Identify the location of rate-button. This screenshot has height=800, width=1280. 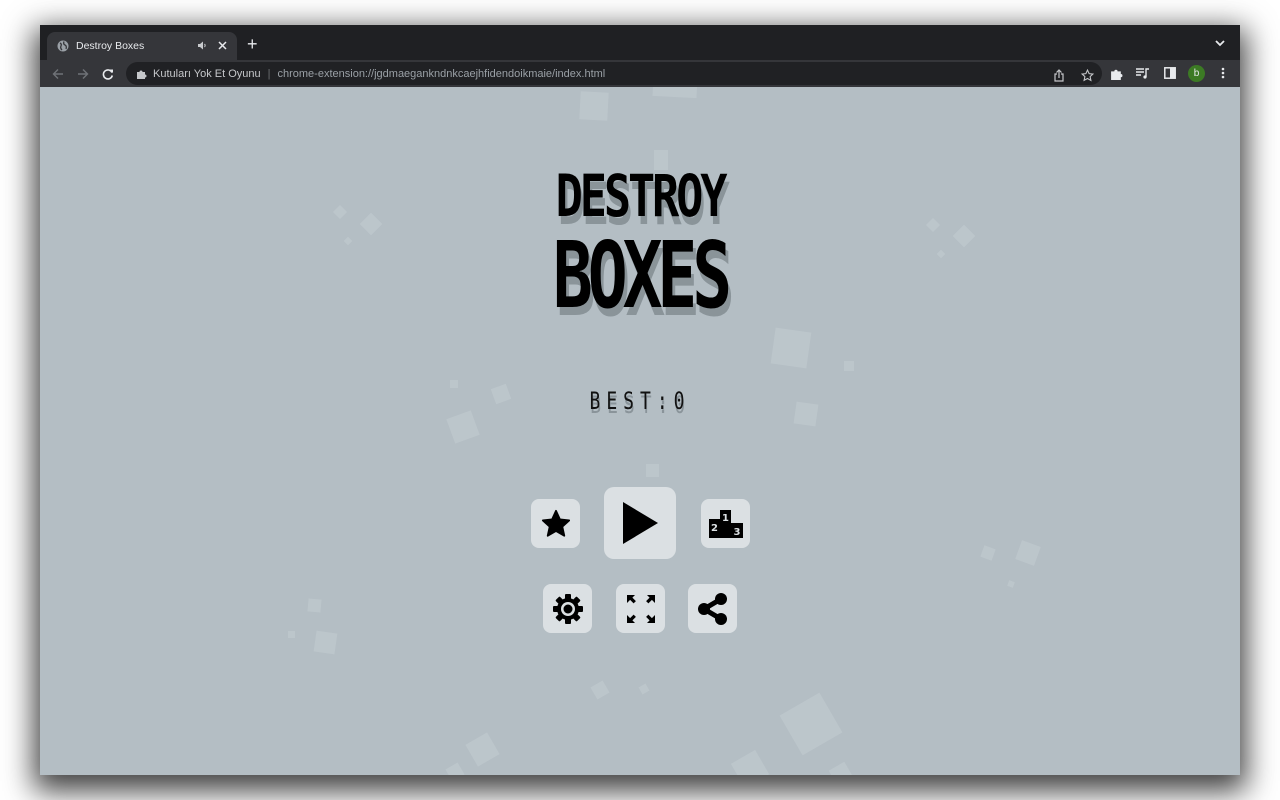
(555, 523).